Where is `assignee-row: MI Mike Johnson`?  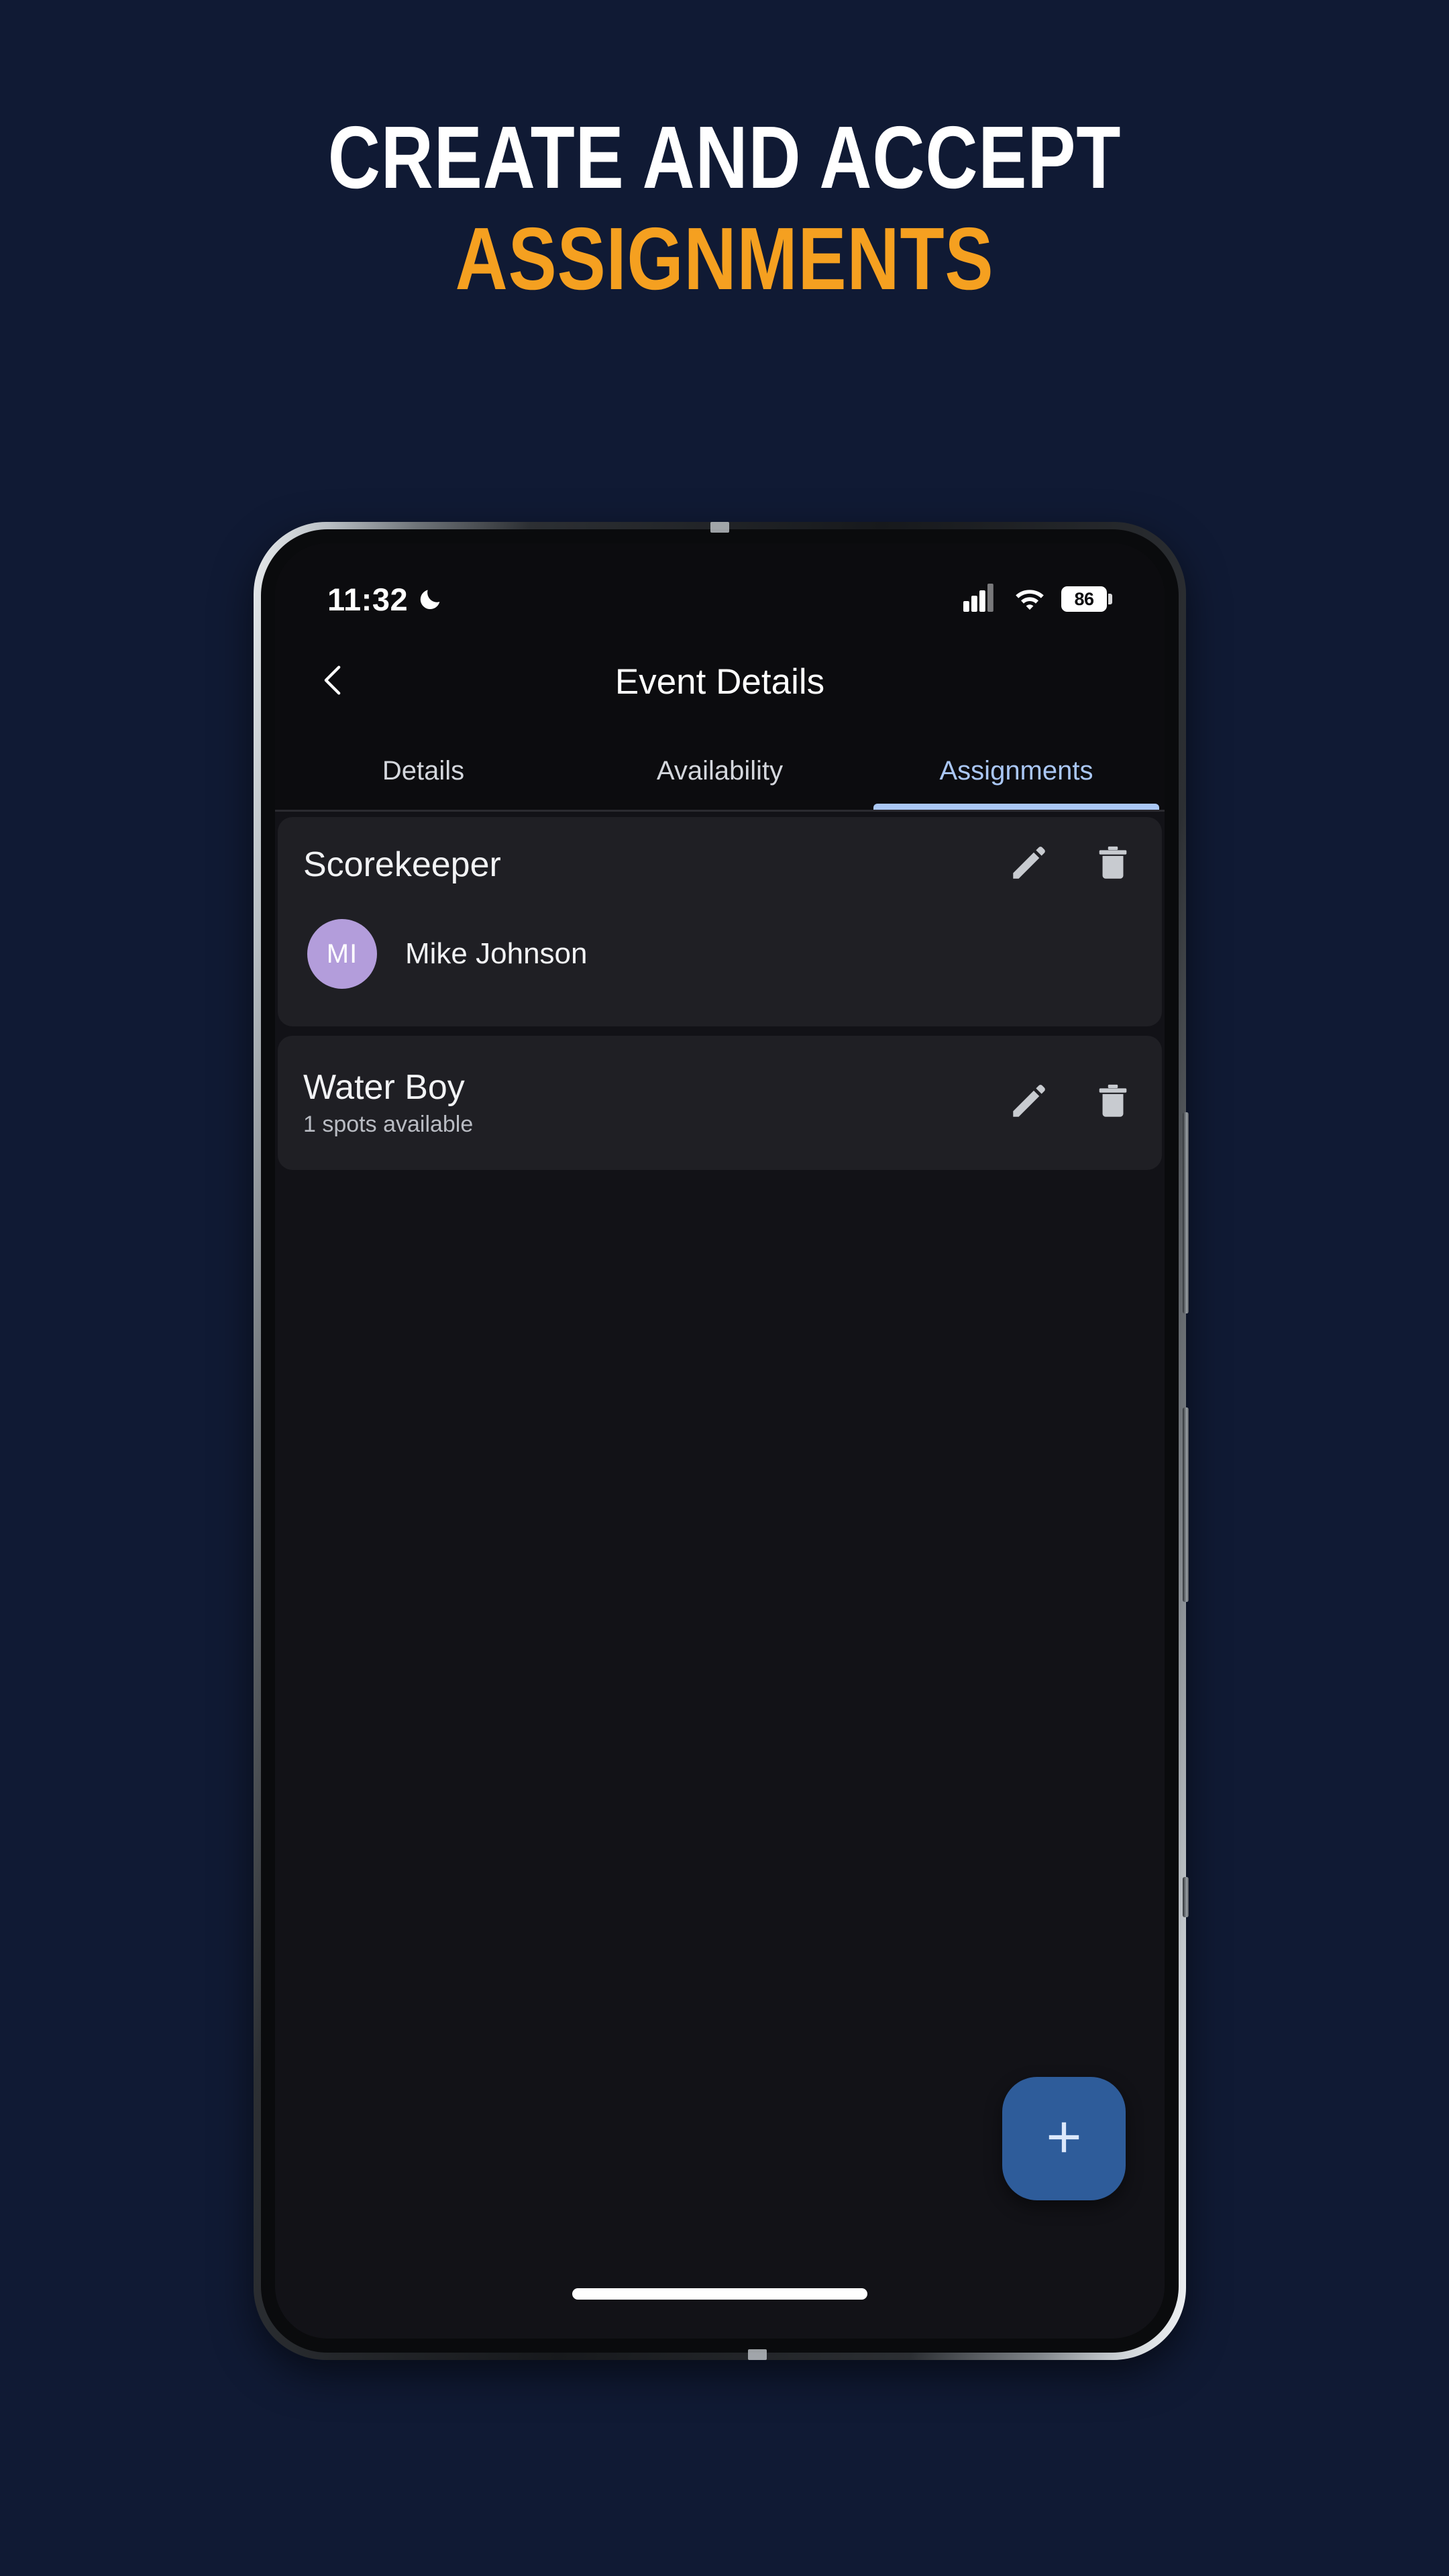
assignee-row: MI Mike Johnson is located at coordinates (719, 969).